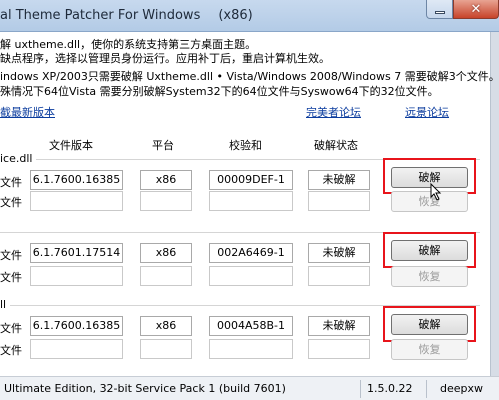  Describe the element at coordinates (333, 112) in the screenshot. I see `forum-link-1: 完美者论坛` at that location.